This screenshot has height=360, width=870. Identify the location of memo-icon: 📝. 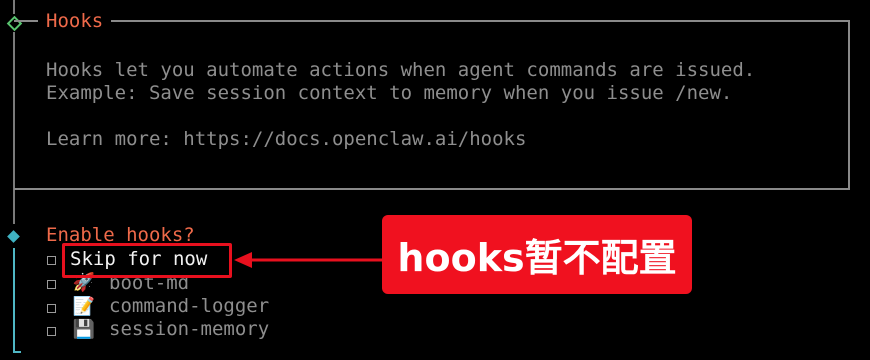
(84, 306).